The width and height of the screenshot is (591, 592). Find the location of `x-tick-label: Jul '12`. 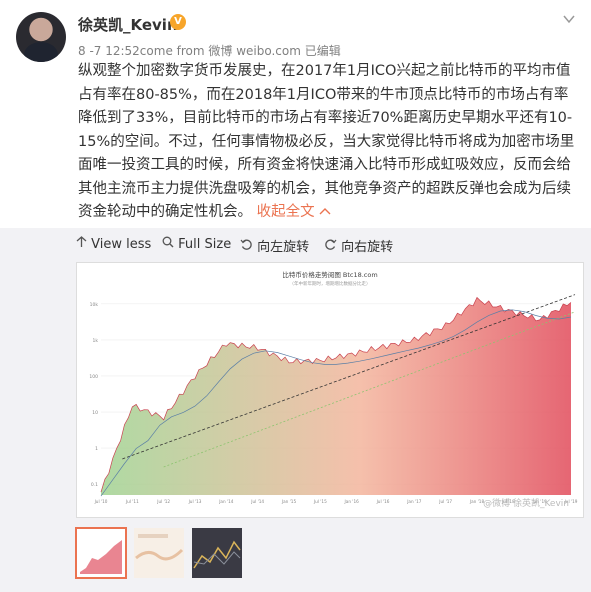

x-tick-label: Jul '12 is located at coordinates (163, 501).